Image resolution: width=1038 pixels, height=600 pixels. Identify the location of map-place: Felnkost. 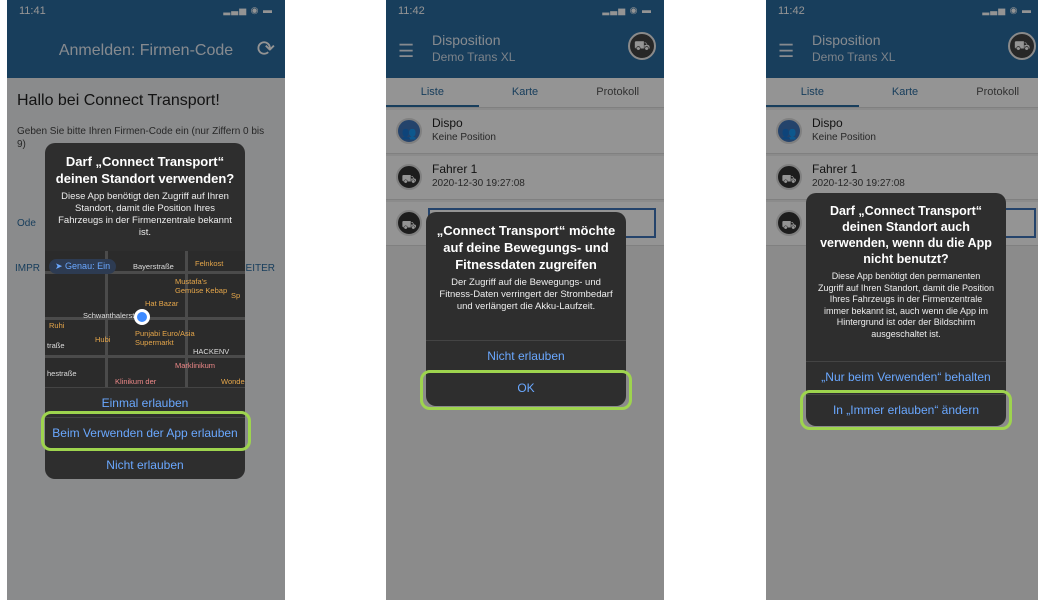
(209, 263).